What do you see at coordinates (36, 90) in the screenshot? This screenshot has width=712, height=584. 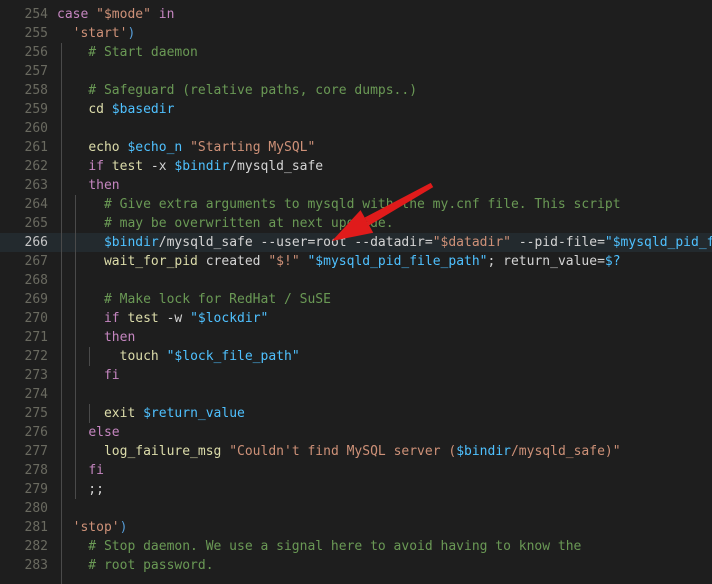 I see `line-number: 258` at bounding box center [36, 90].